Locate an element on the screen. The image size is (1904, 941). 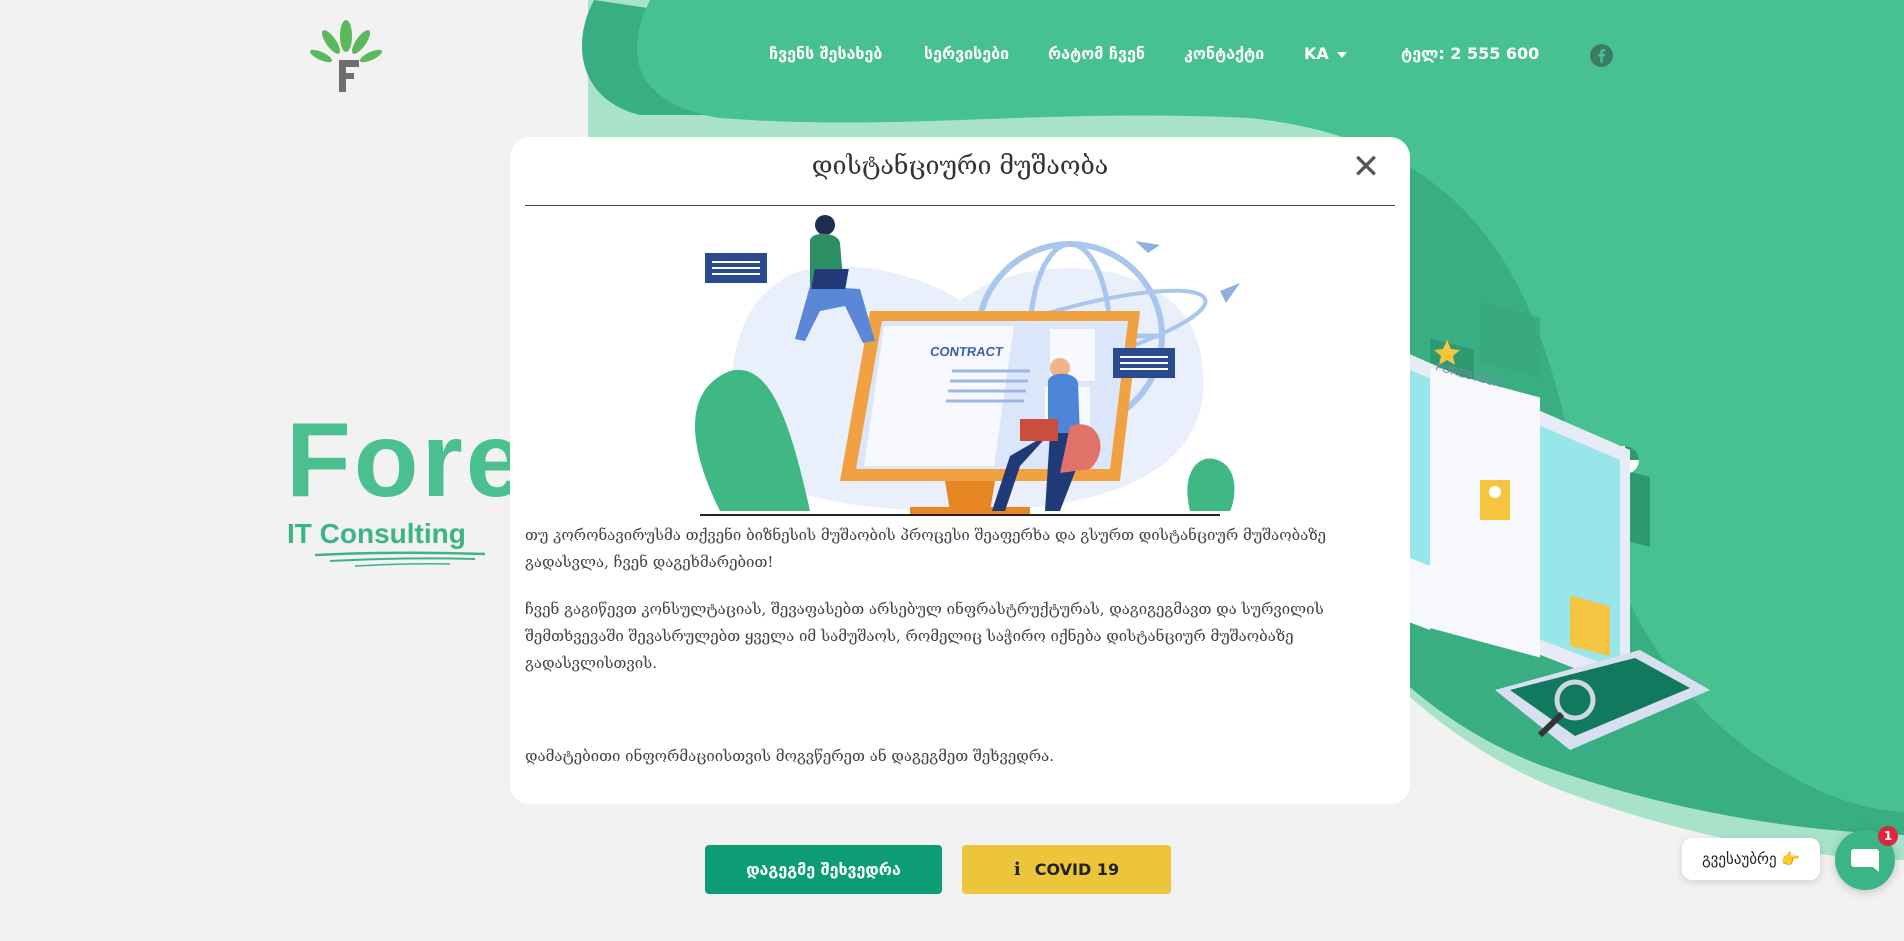
modal-title: დისტანციური მუშაობა is located at coordinates (960, 165).